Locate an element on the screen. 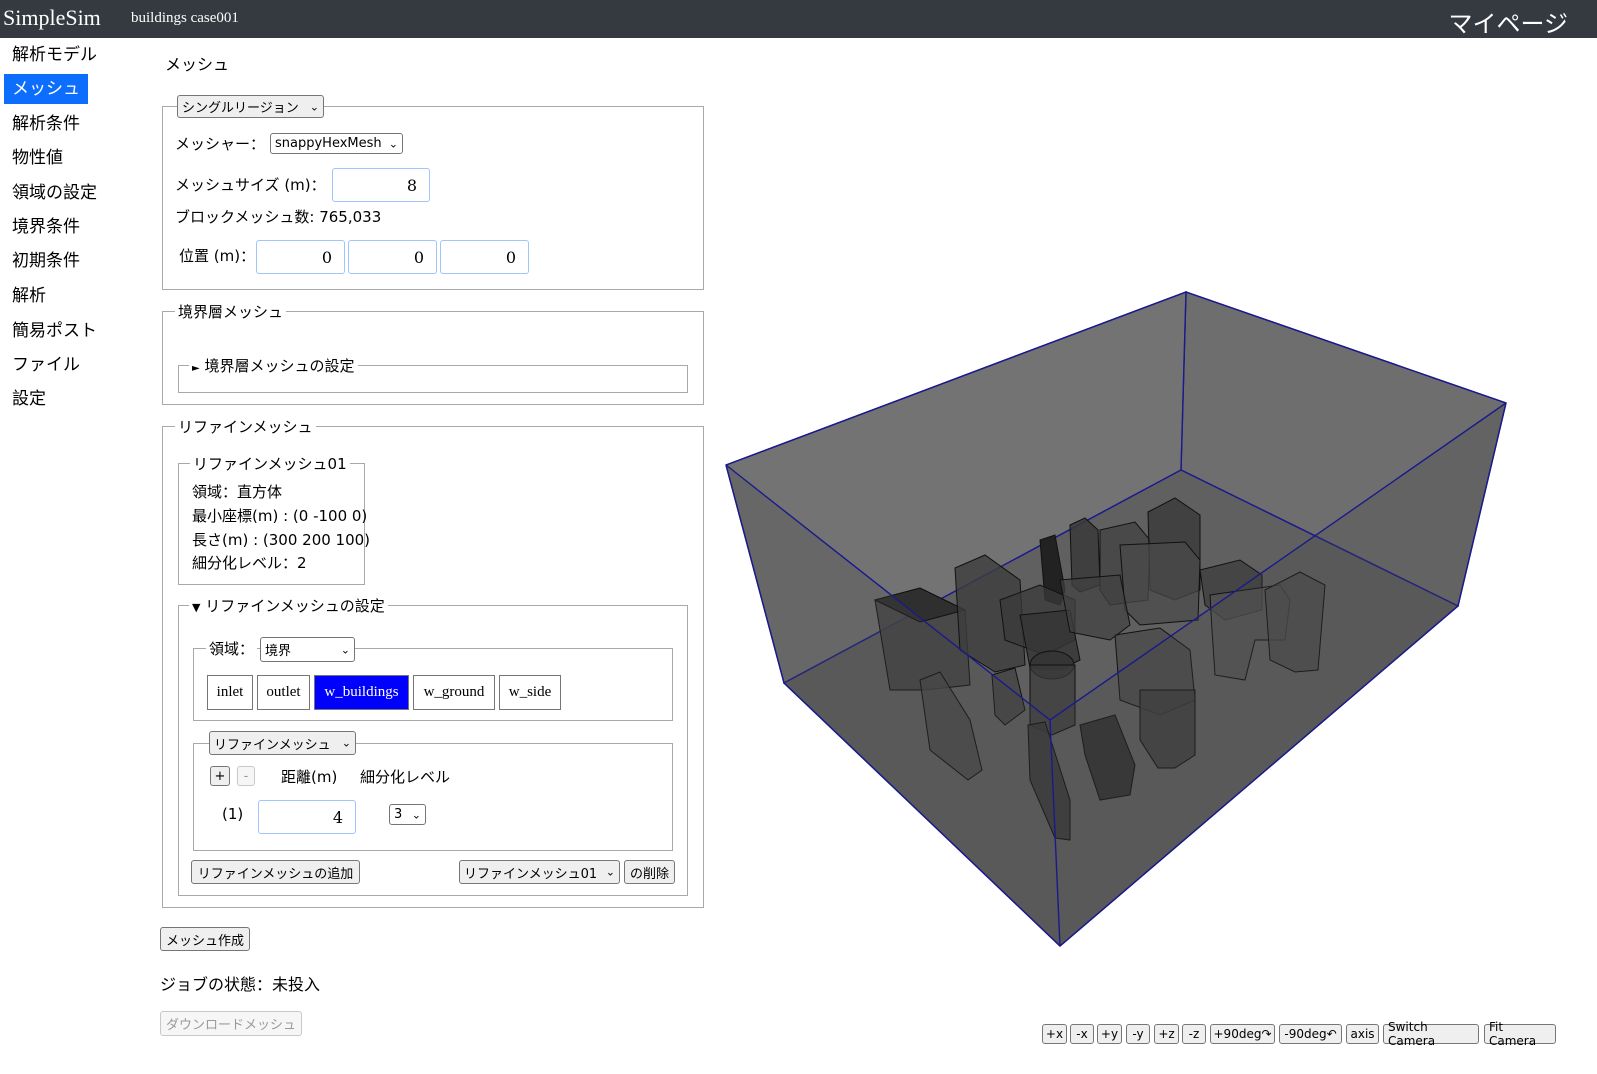 This screenshot has height=1074, width=1597. view-minus-x-button: -x is located at coordinates (1082, 1034).